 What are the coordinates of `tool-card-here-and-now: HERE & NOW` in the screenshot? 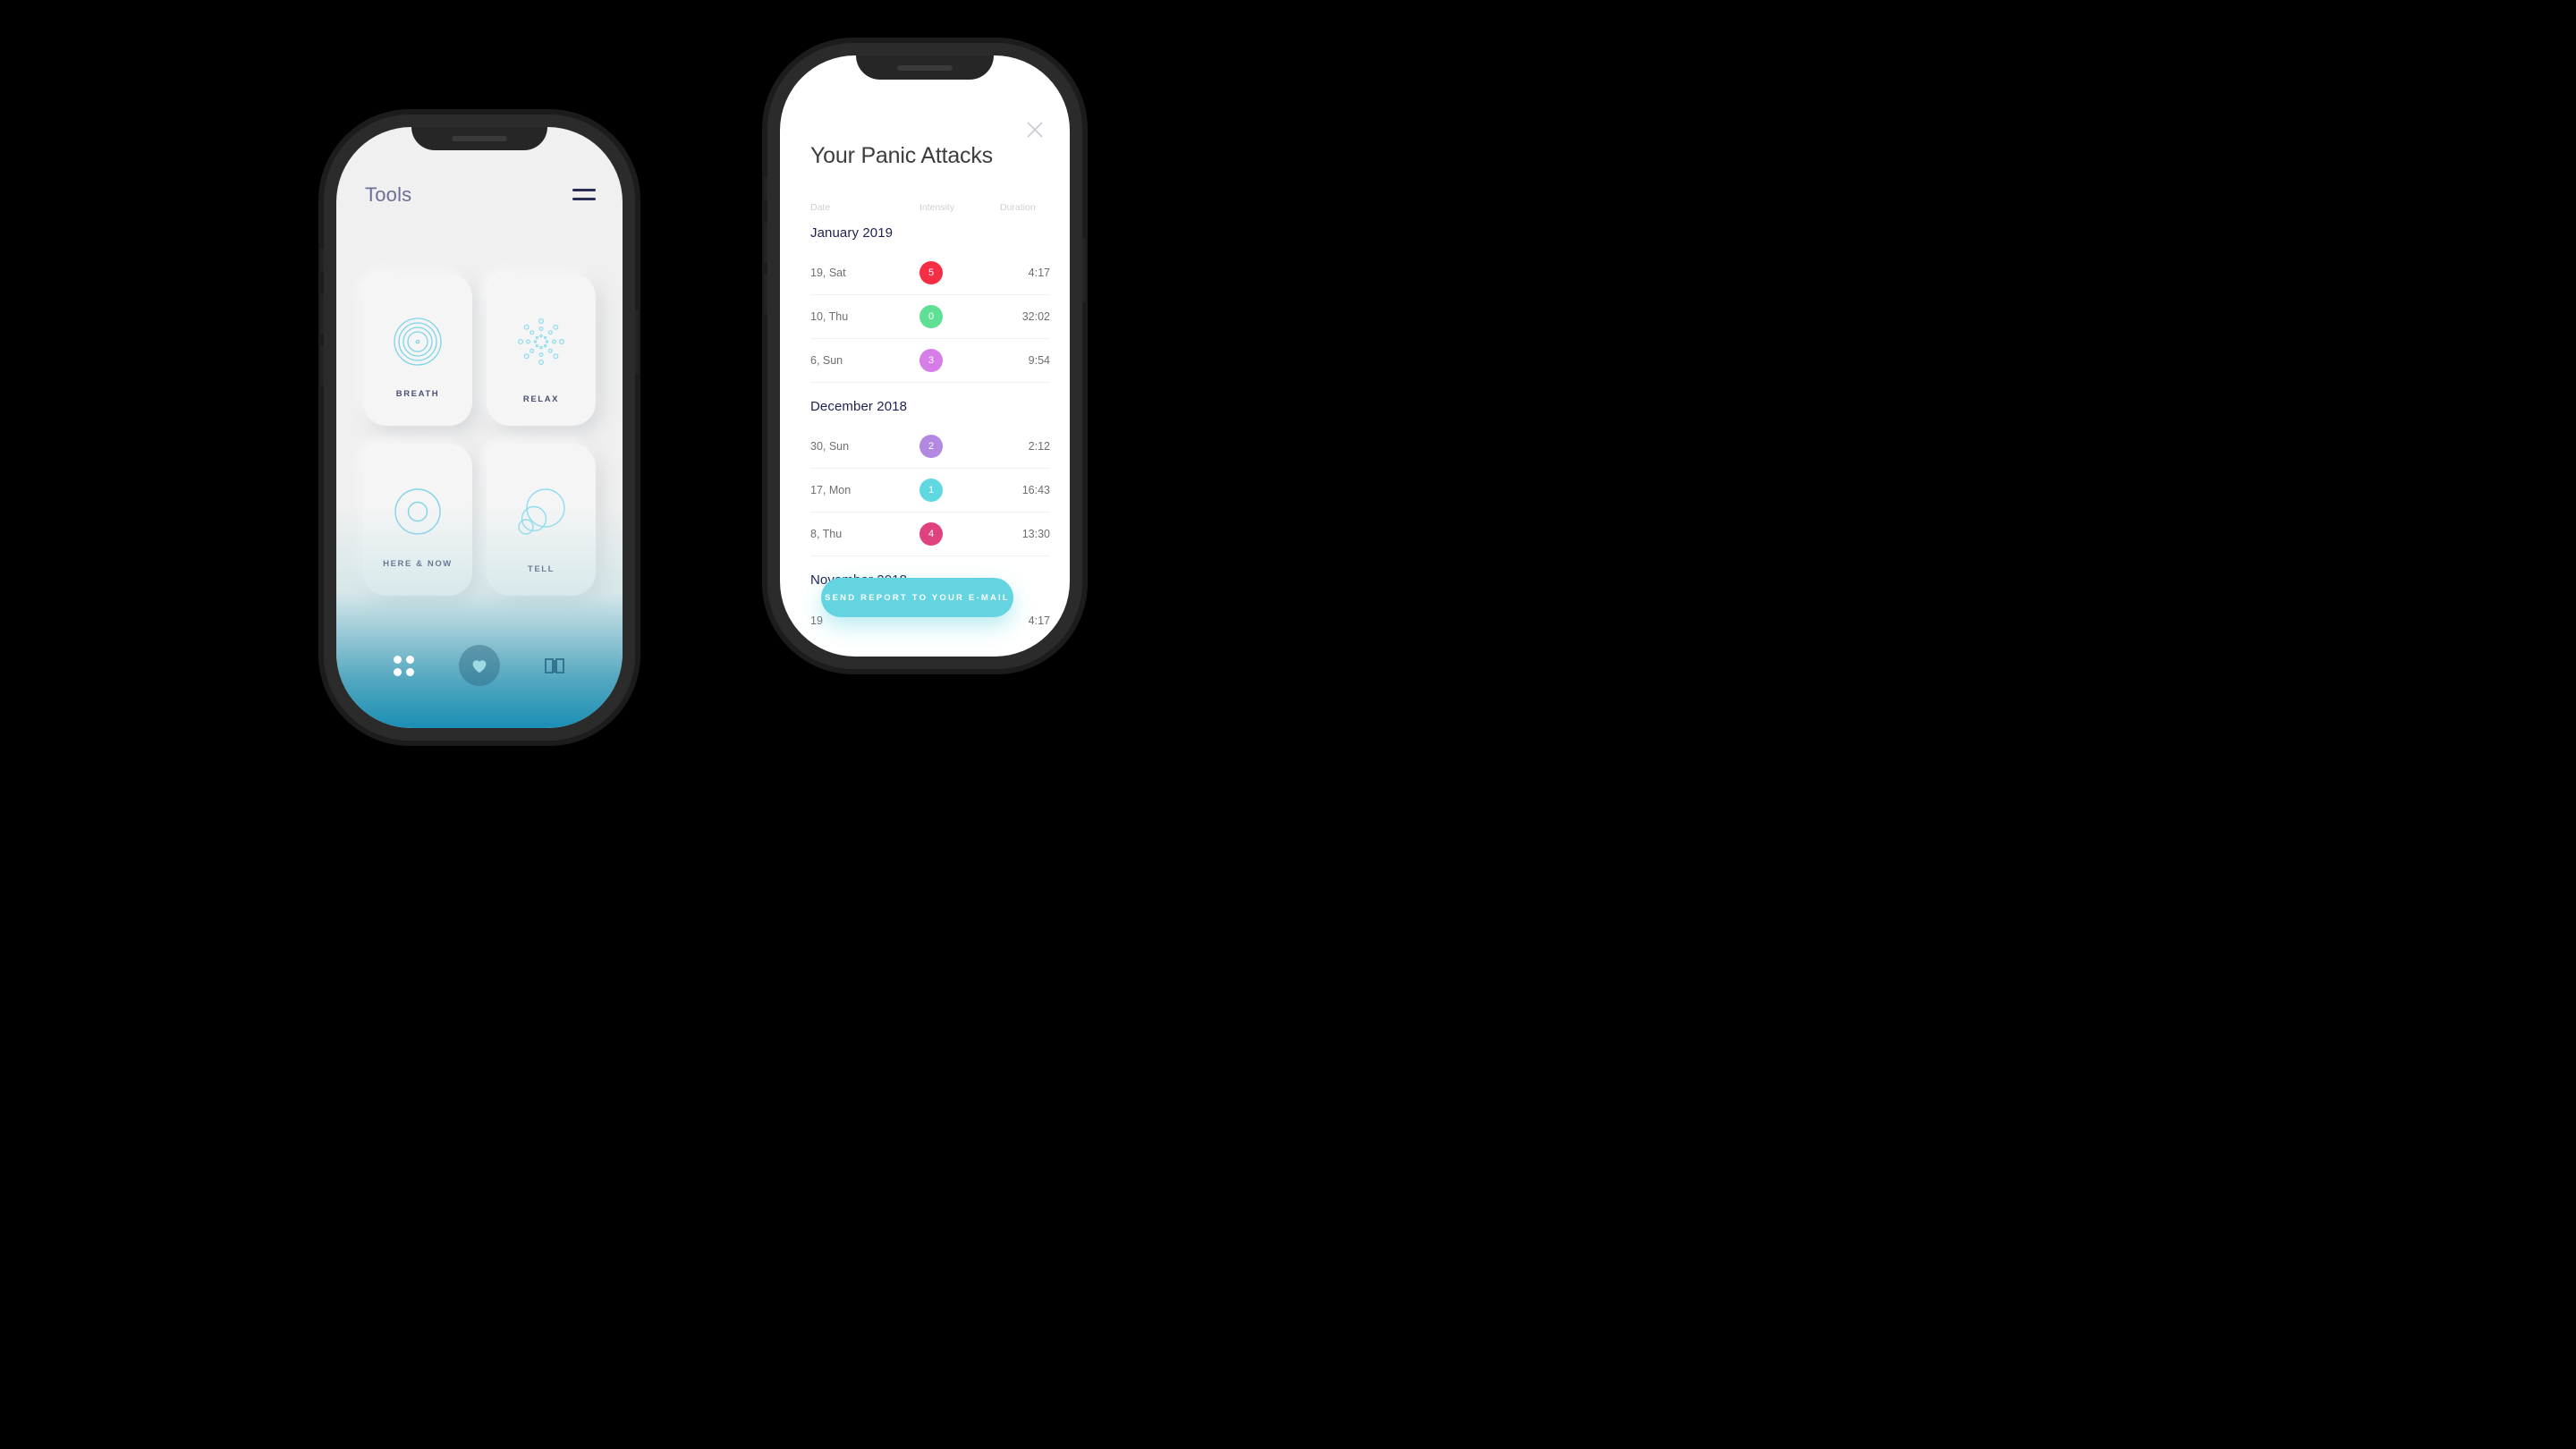 It's located at (417, 520).